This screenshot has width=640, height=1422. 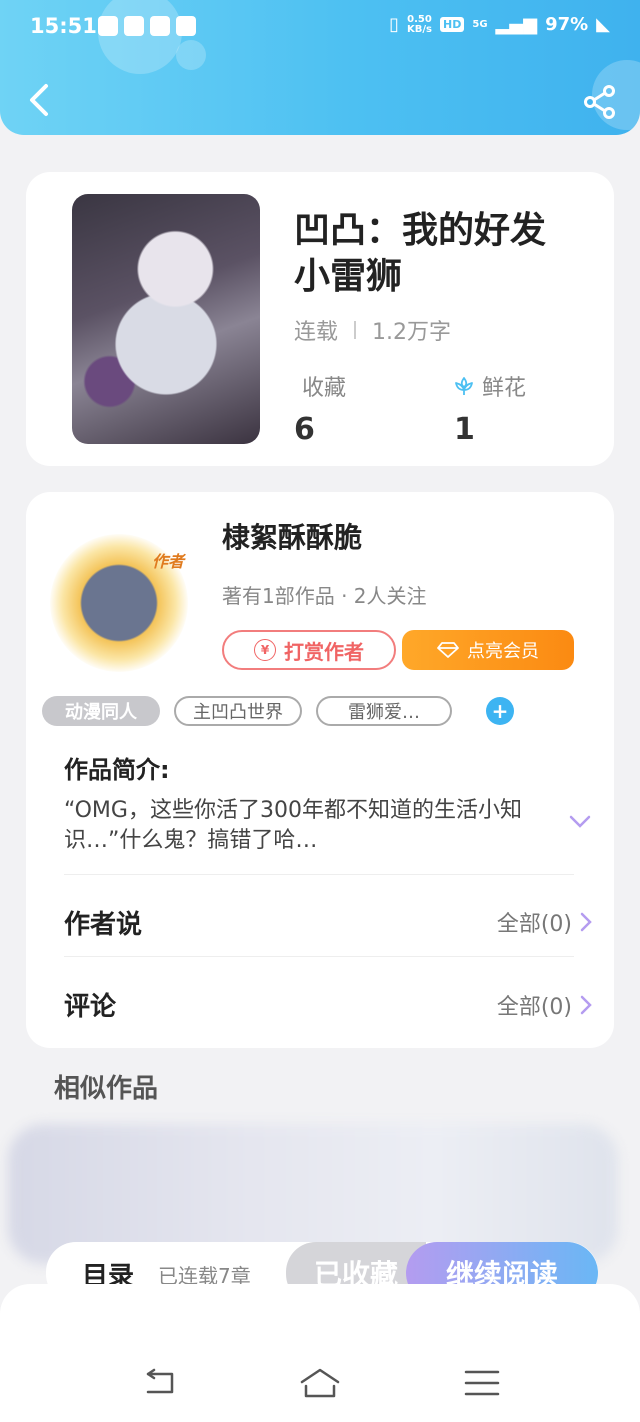 What do you see at coordinates (480, 24) in the screenshot?
I see `network-type: 5G` at bounding box center [480, 24].